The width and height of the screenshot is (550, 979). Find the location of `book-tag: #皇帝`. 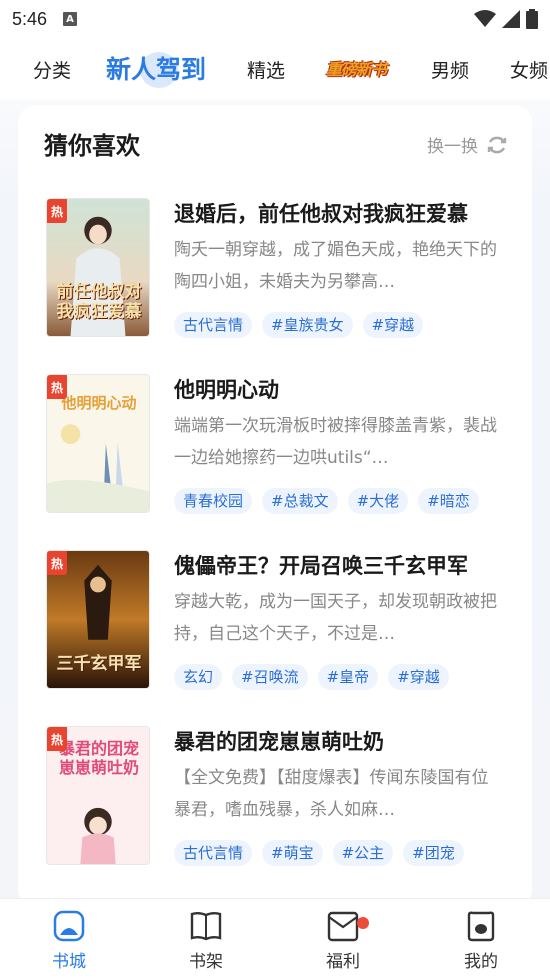

book-tag: #皇帝 is located at coordinates (348, 677).